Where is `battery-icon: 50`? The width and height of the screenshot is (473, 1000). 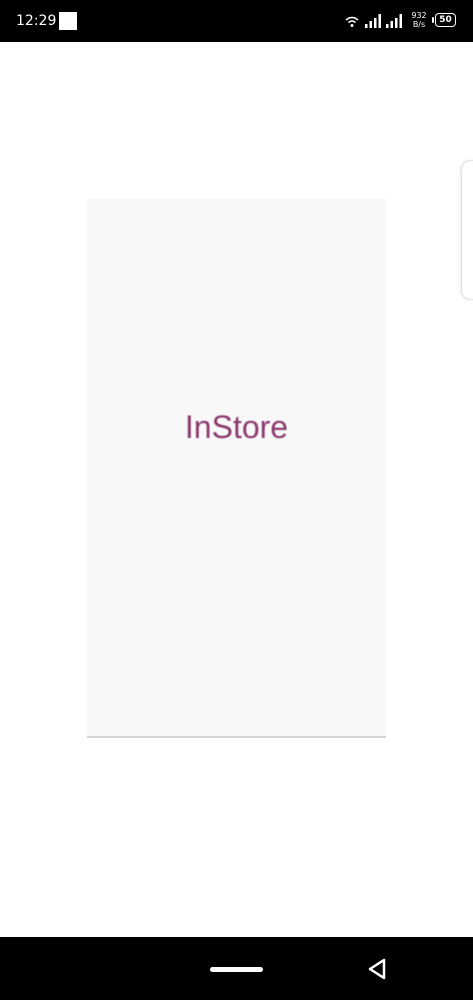
battery-icon: 50 is located at coordinates (445, 21).